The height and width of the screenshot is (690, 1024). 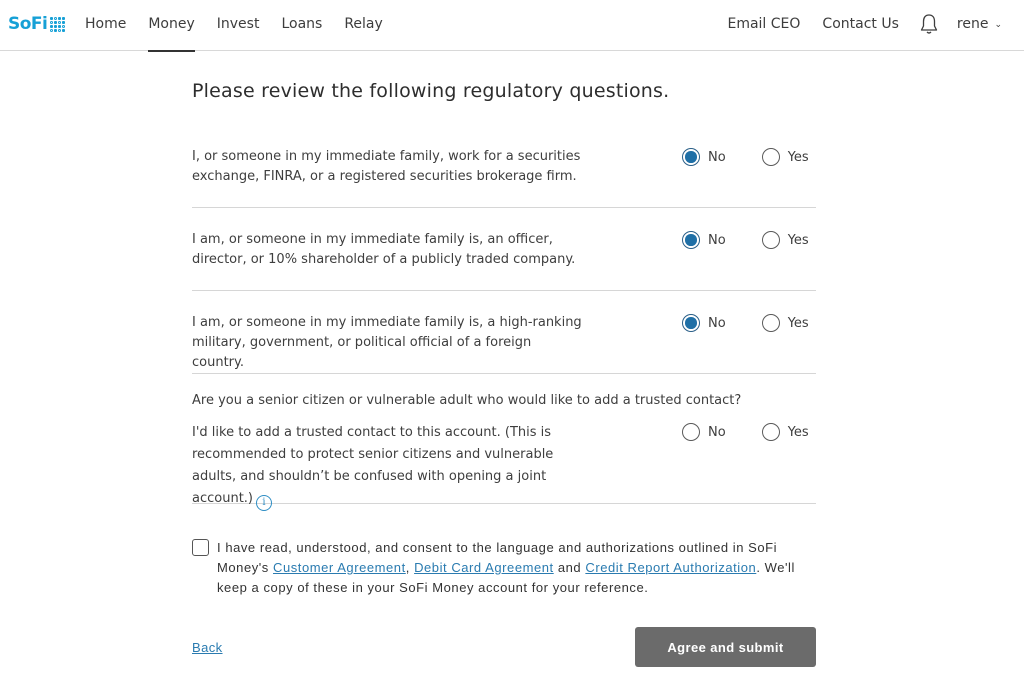 What do you see at coordinates (363, 25) in the screenshot?
I see `nav-item-relay: Relay` at bounding box center [363, 25].